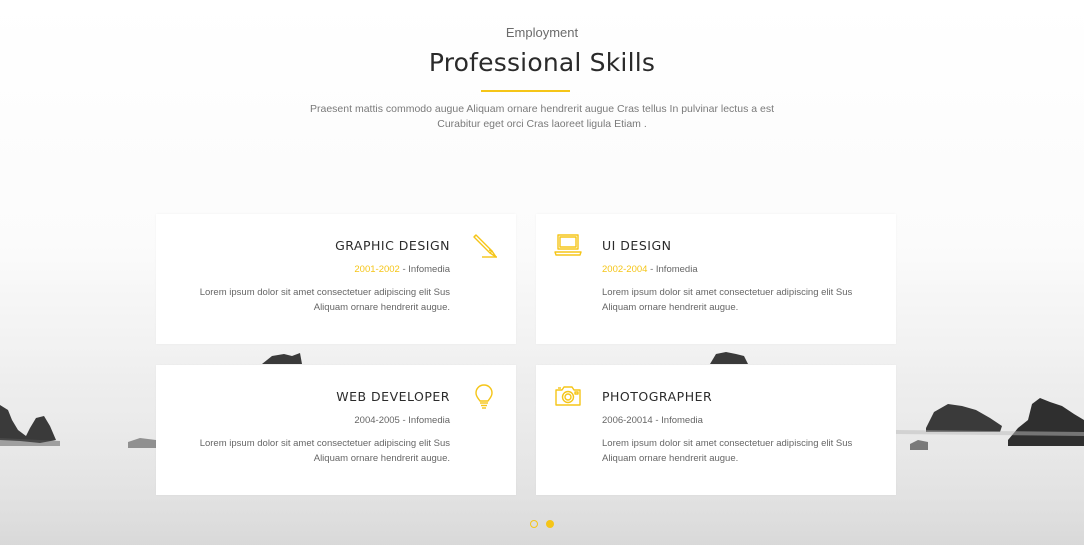  Describe the element at coordinates (542, 62) in the screenshot. I see `section-title: Professional Skills` at that location.